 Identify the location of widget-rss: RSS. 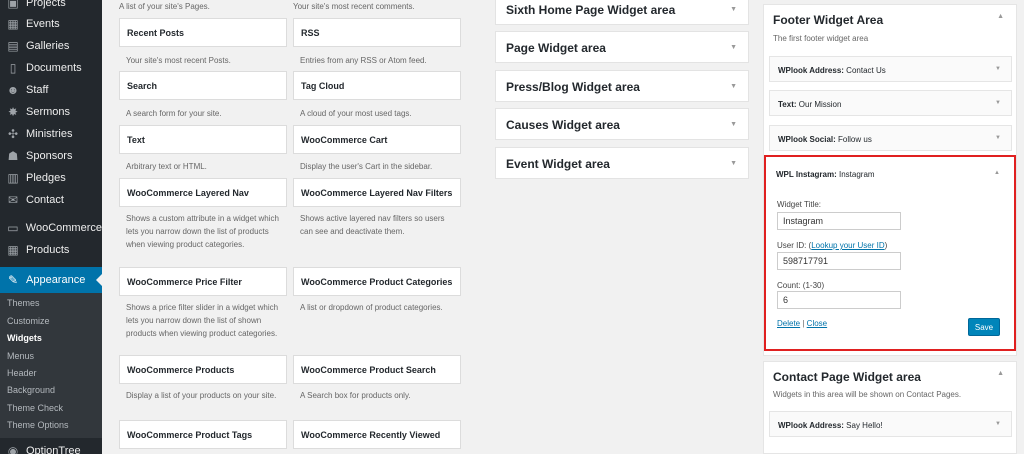
(377, 32).